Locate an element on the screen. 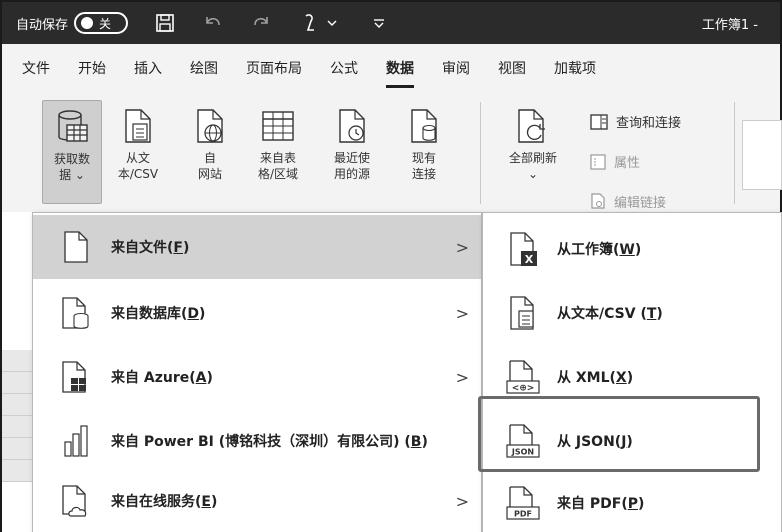 The image size is (782, 532). submenu-item-from-text-csv: 从文本/CSV (T) is located at coordinates (632, 313).